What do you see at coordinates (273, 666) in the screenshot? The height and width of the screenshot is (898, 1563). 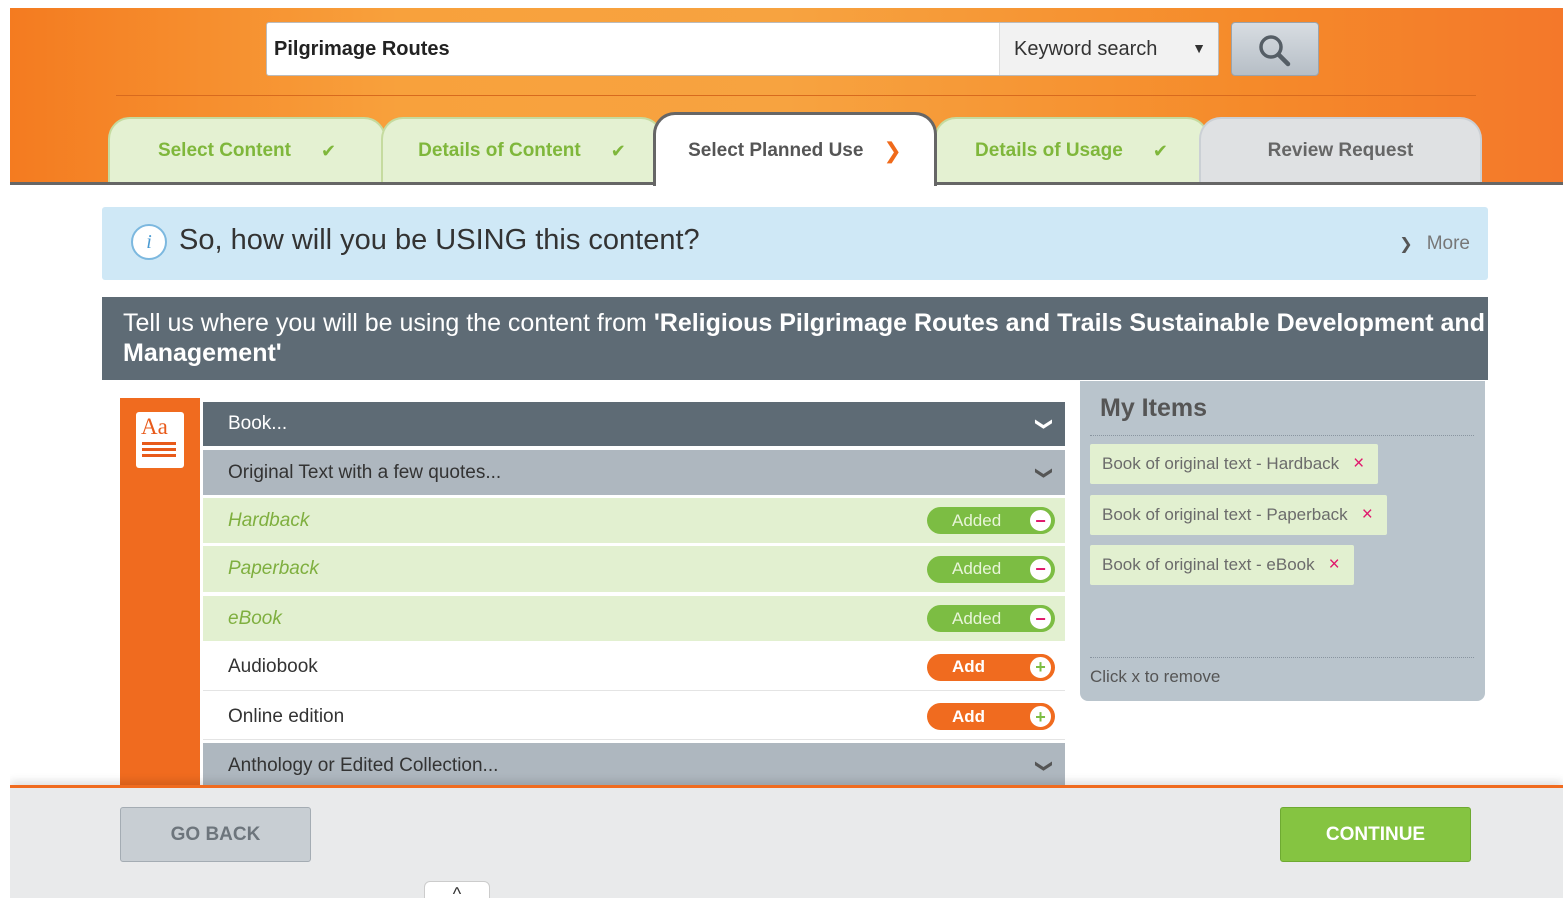 I see `option-label: Audiobook` at bounding box center [273, 666].